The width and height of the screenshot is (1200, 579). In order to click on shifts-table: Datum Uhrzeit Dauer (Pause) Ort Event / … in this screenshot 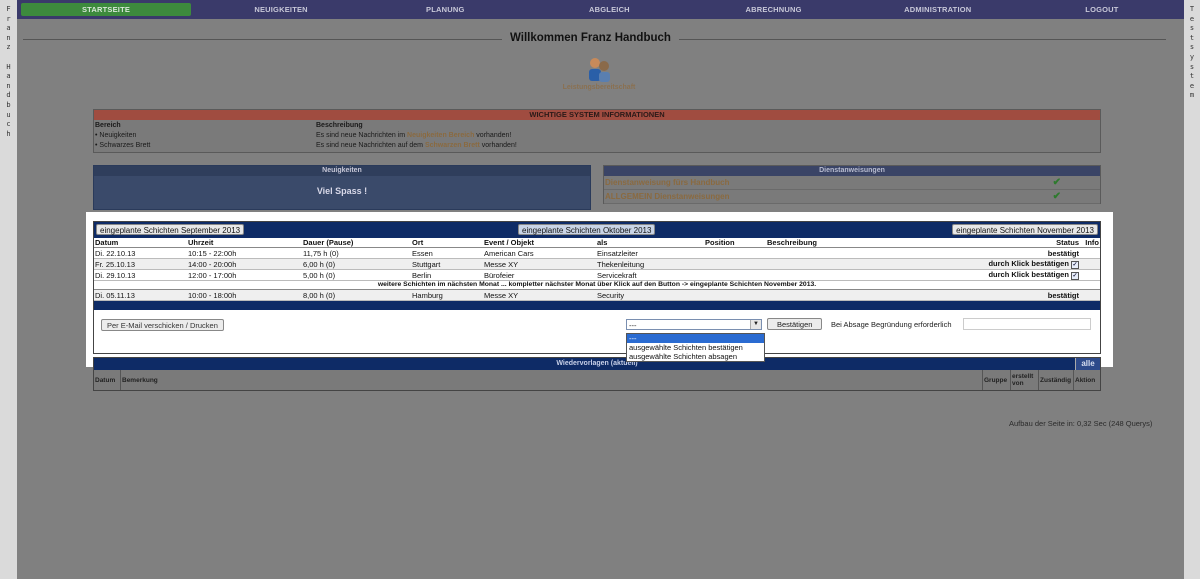, I will do `click(597, 259)`.